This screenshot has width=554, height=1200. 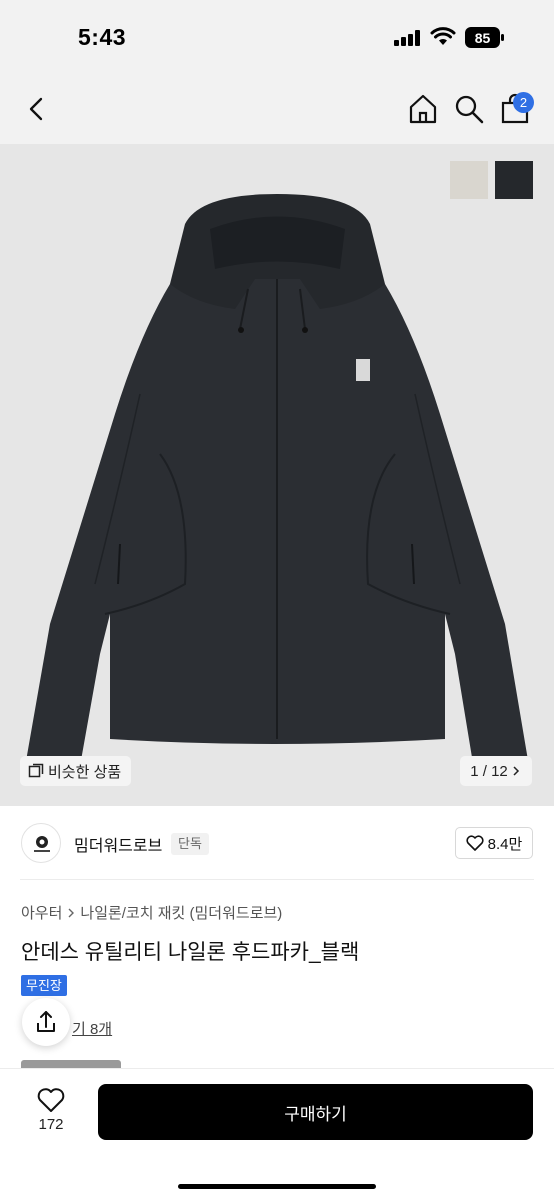 I want to click on image-counter-label: 1 / 12, so click(x=489, y=771).